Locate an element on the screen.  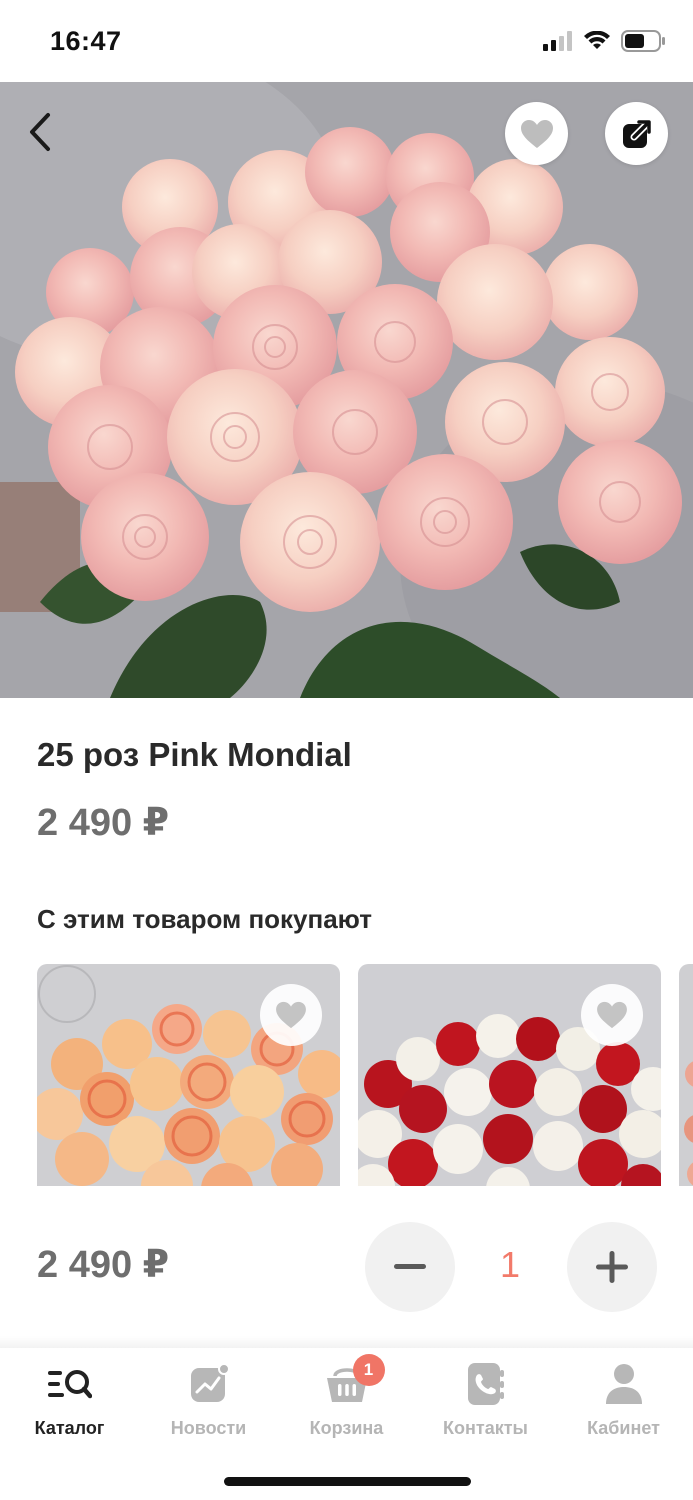
phone-book-icon is located at coordinates (485, 1384).